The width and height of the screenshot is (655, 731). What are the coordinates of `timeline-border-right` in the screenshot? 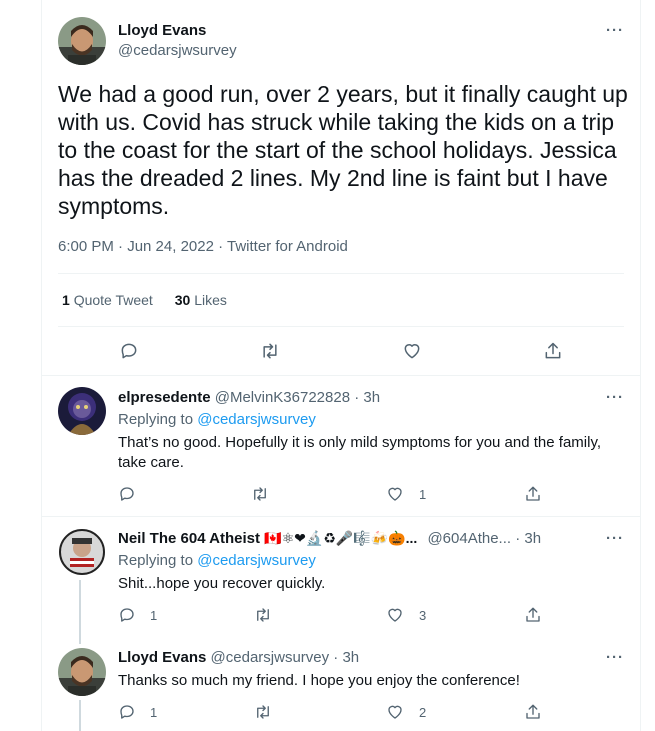 It's located at (640, 365).